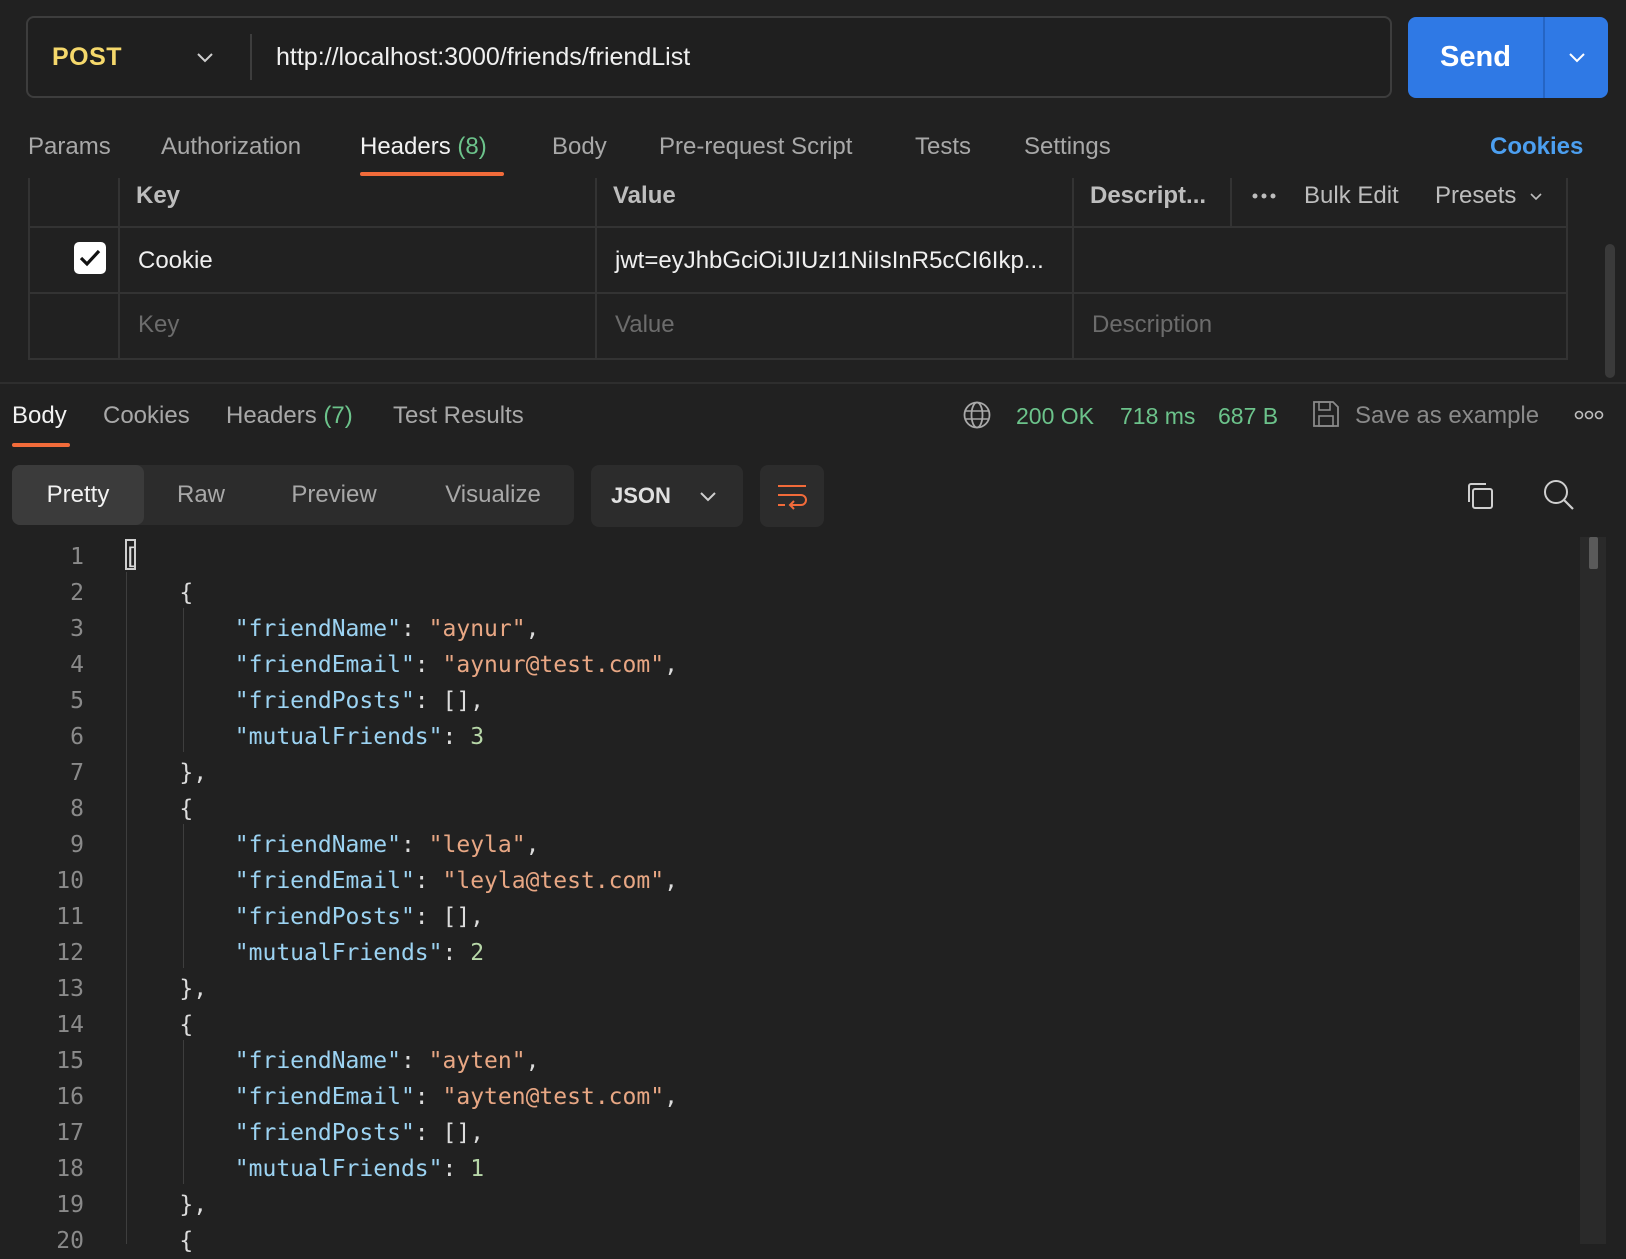 The height and width of the screenshot is (1259, 1626). I want to click on tab-settings: Settings, so click(1067, 147).